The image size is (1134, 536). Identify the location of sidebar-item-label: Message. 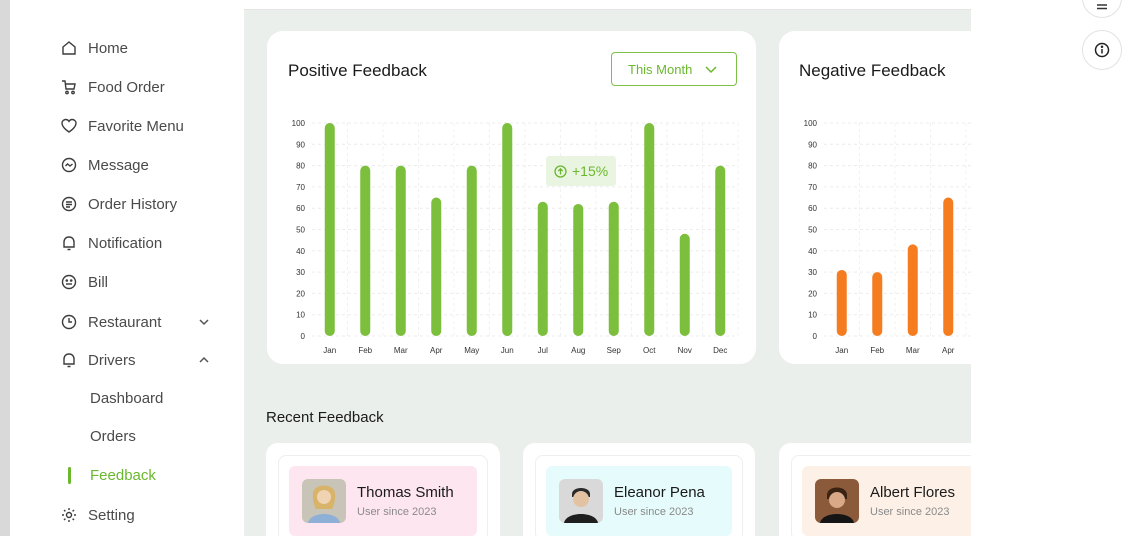
(118, 165).